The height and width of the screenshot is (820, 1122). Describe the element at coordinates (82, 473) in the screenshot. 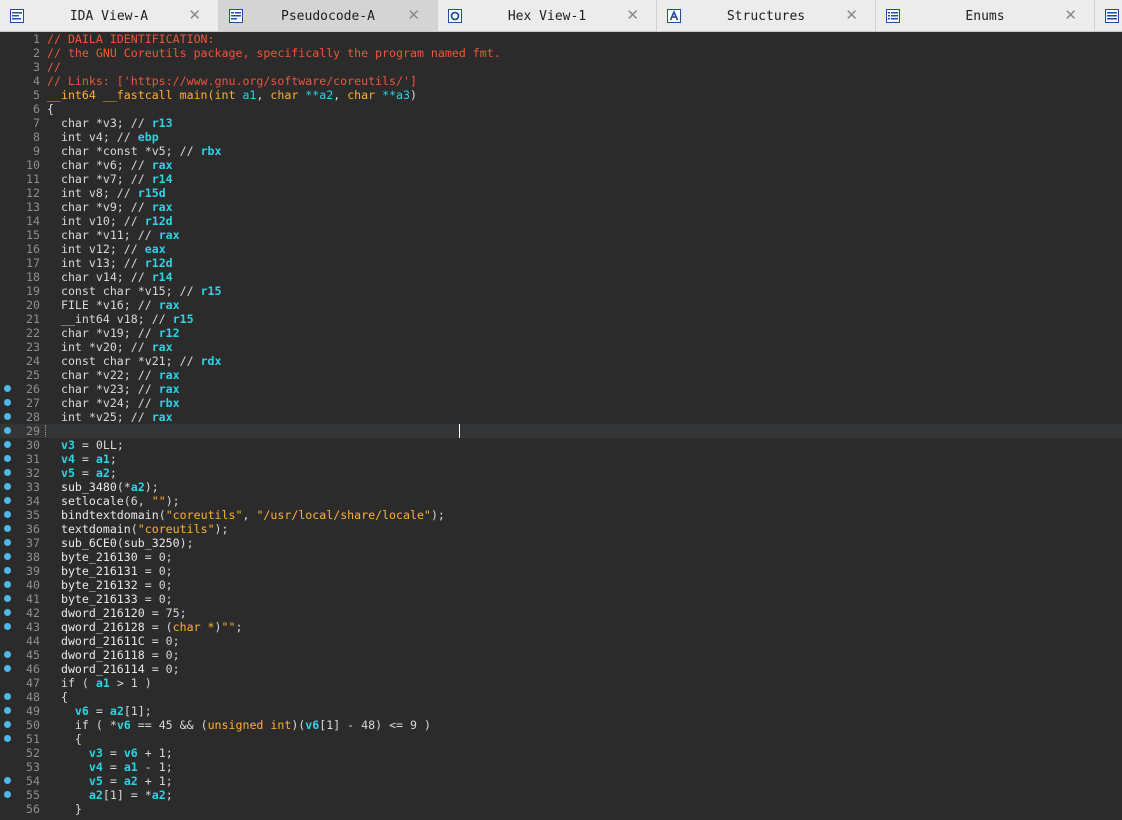

I see `code-text: v5 = a2;` at that location.